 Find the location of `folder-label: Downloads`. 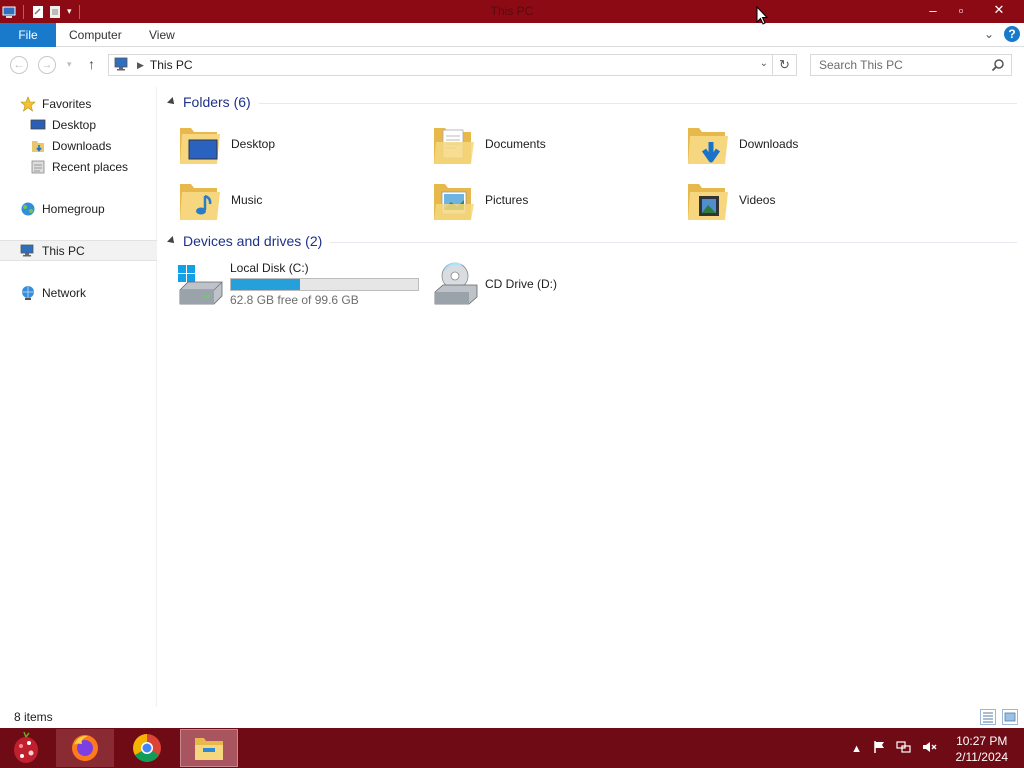

folder-label: Downloads is located at coordinates (769, 144).